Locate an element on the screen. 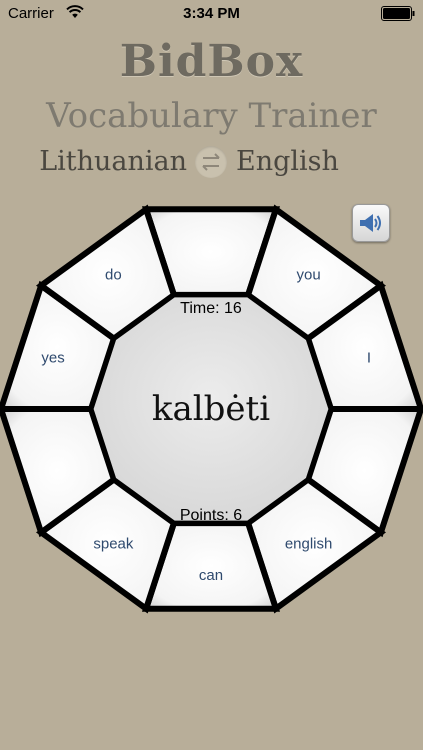 This screenshot has height=750, width=423. target-word: kalbėti is located at coordinates (211, 409).